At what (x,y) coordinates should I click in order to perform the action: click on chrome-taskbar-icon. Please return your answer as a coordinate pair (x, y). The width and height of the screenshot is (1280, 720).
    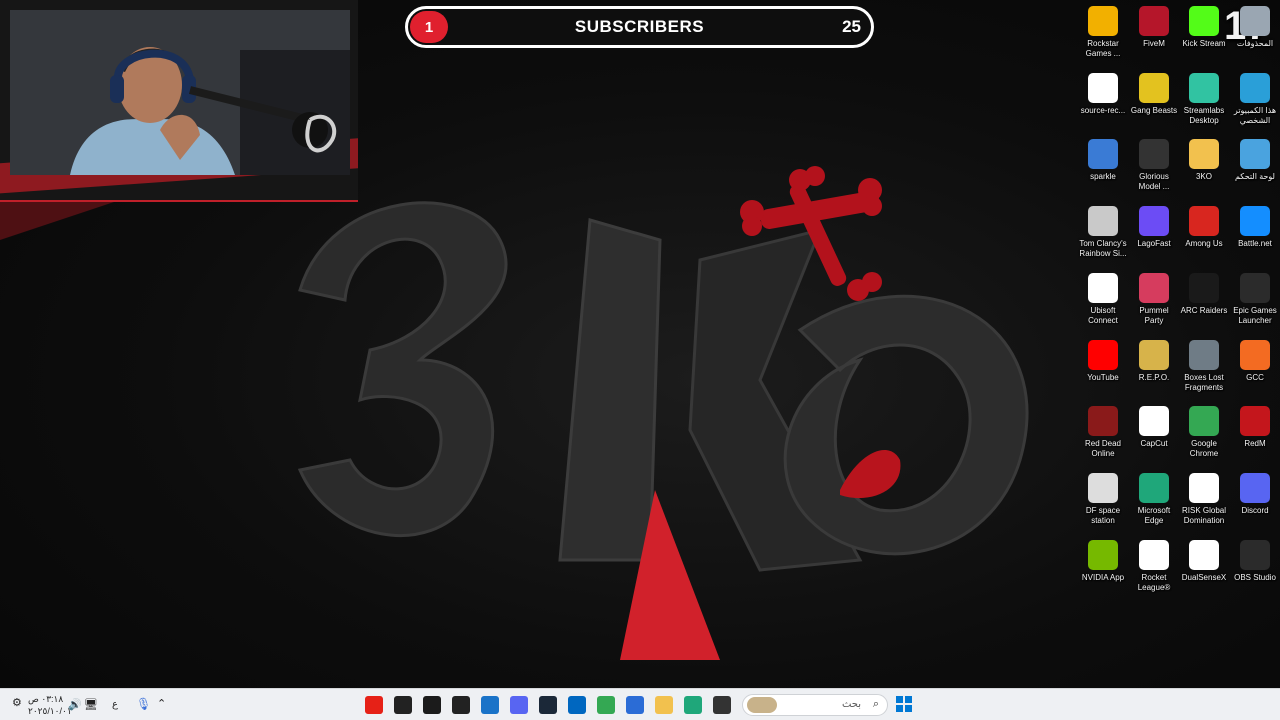
    Looking at the image, I should click on (606, 705).